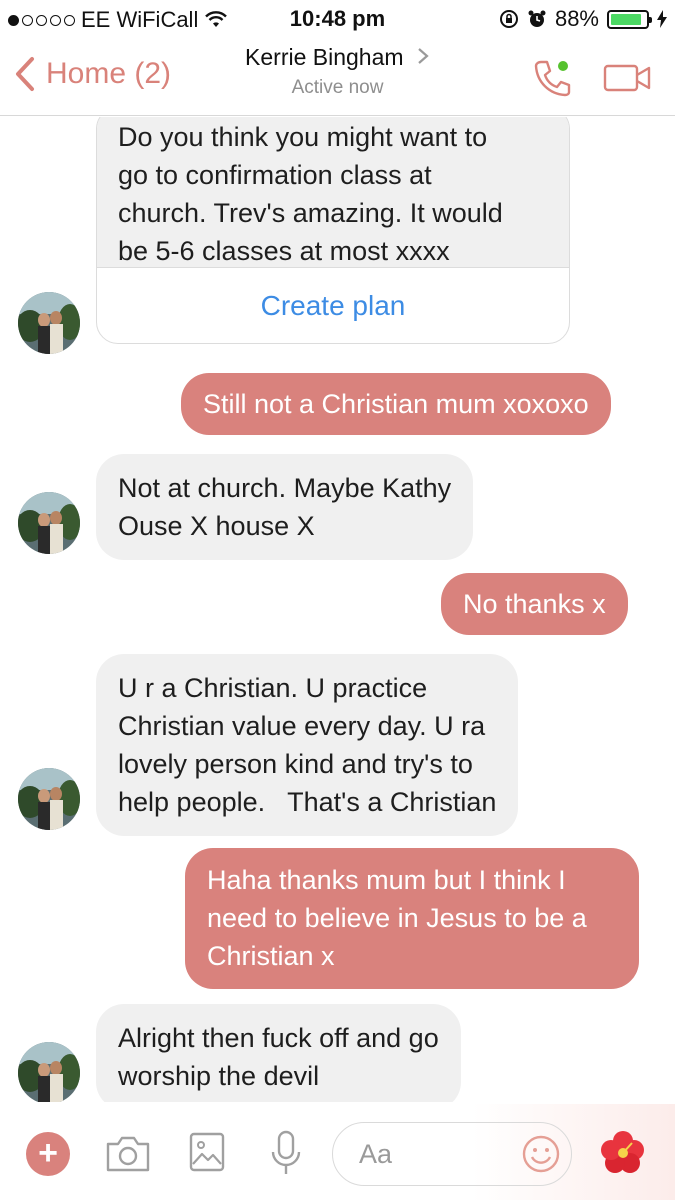 The height and width of the screenshot is (1200, 675). What do you see at coordinates (337, 77) in the screenshot?
I see `conversation-header: Home (2) Kerrie Bingham Active now` at bounding box center [337, 77].